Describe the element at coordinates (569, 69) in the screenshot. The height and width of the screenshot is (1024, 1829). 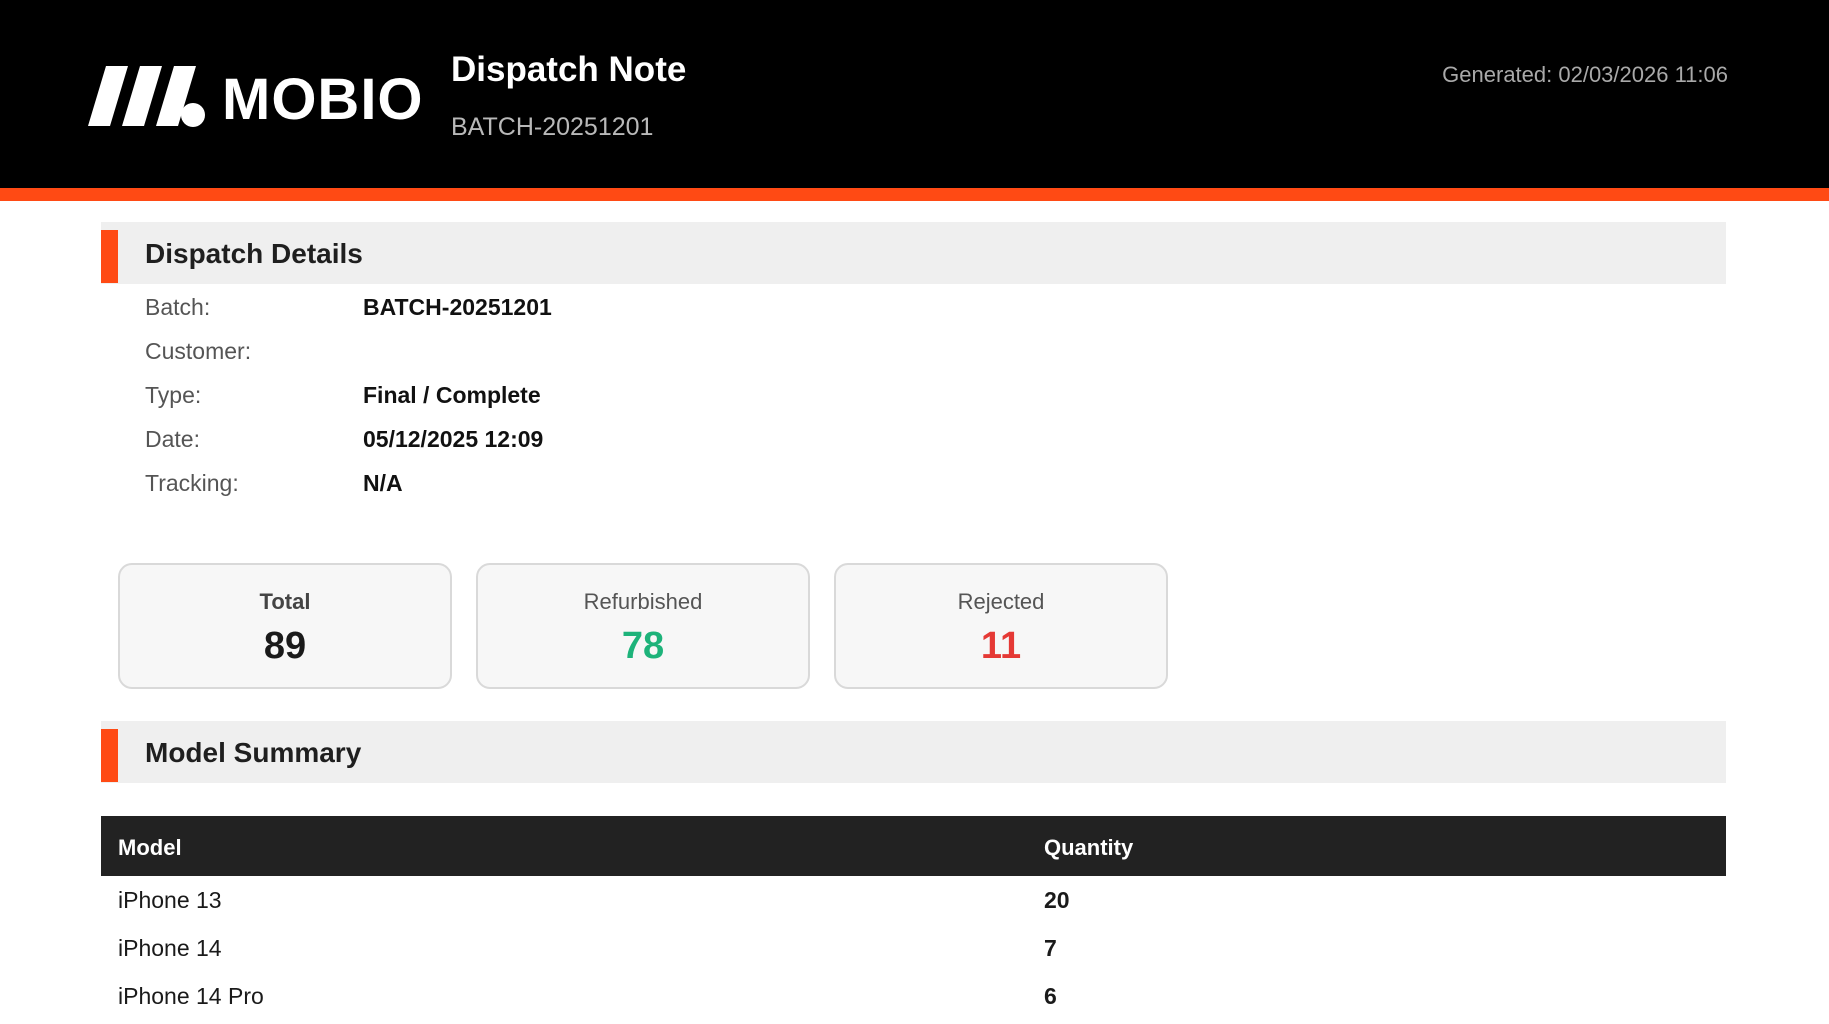
I see `page-title: Dispatch Note` at that location.